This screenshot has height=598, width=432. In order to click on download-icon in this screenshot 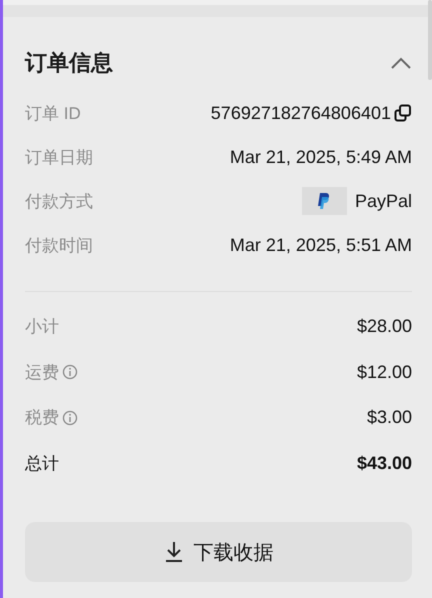, I will do `click(174, 552)`.